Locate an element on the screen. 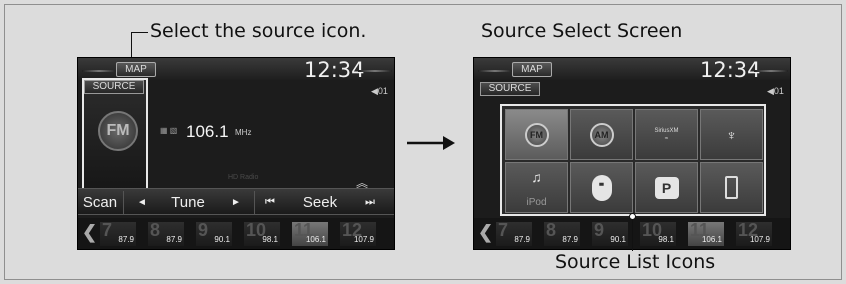  am-icon: AM is located at coordinates (601, 134).